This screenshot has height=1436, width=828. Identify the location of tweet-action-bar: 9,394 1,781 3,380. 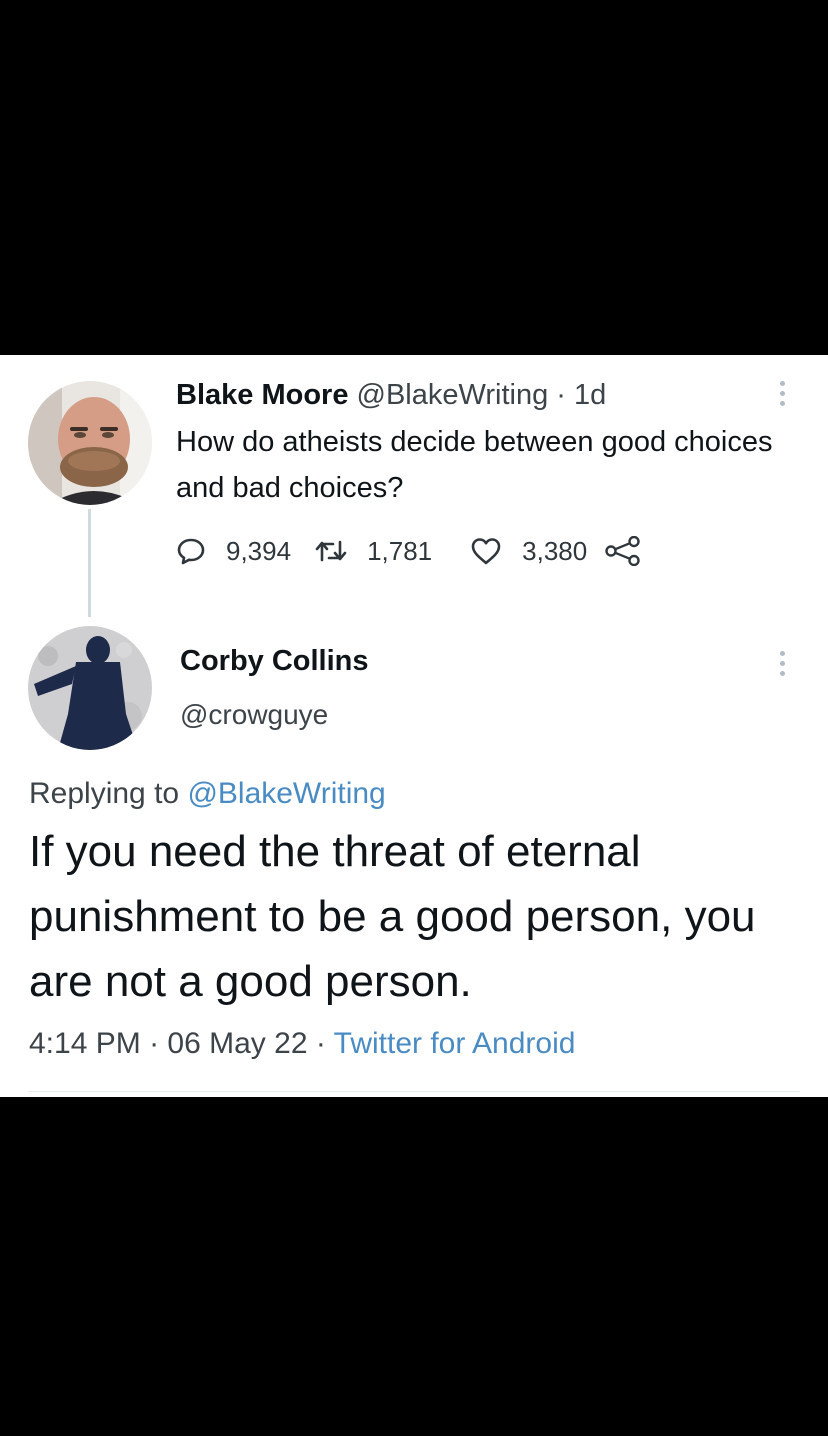
(408, 551).